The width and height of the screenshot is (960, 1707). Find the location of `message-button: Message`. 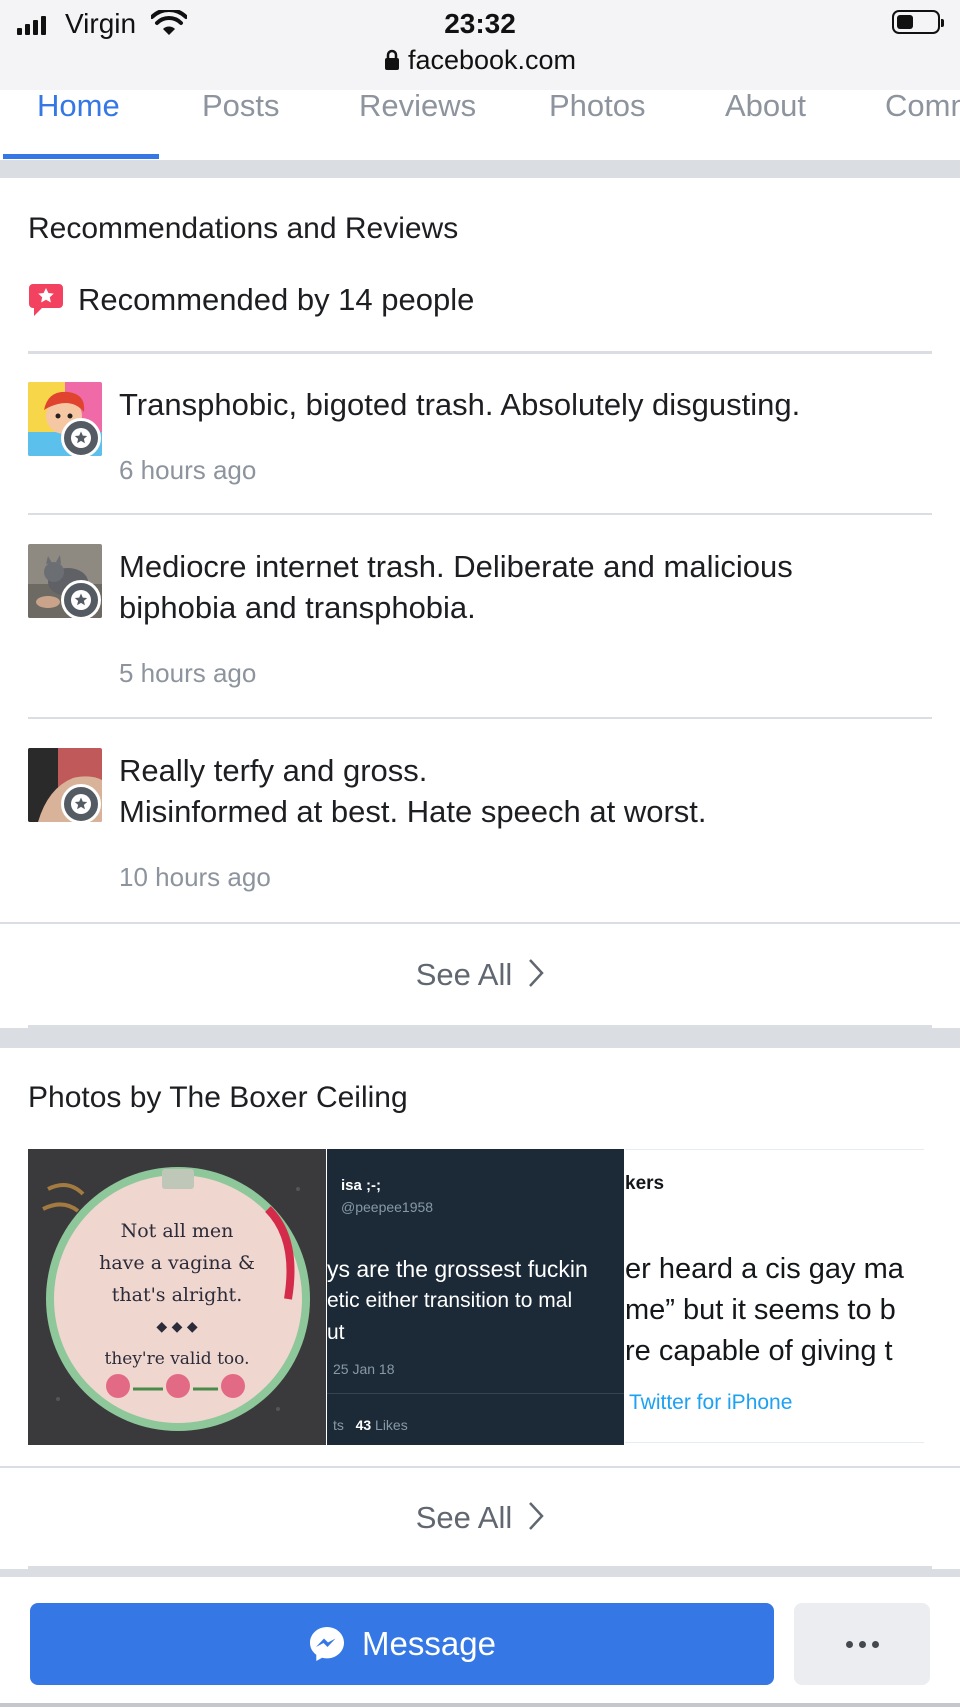

message-button: Message is located at coordinates (402, 1644).